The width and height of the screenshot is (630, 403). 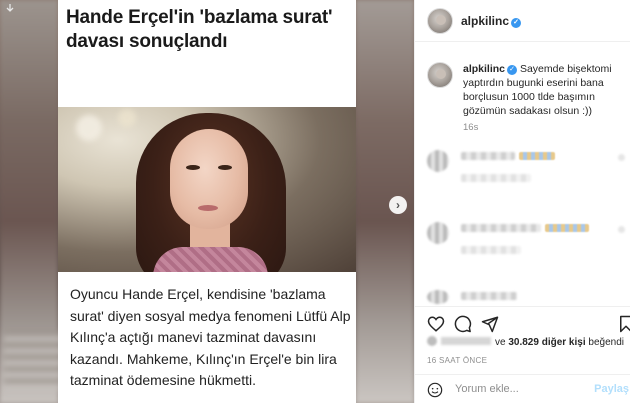 What do you see at coordinates (432, 341) in the screenshot?
I see `liker-avatar` at bounding box center [432, 341].